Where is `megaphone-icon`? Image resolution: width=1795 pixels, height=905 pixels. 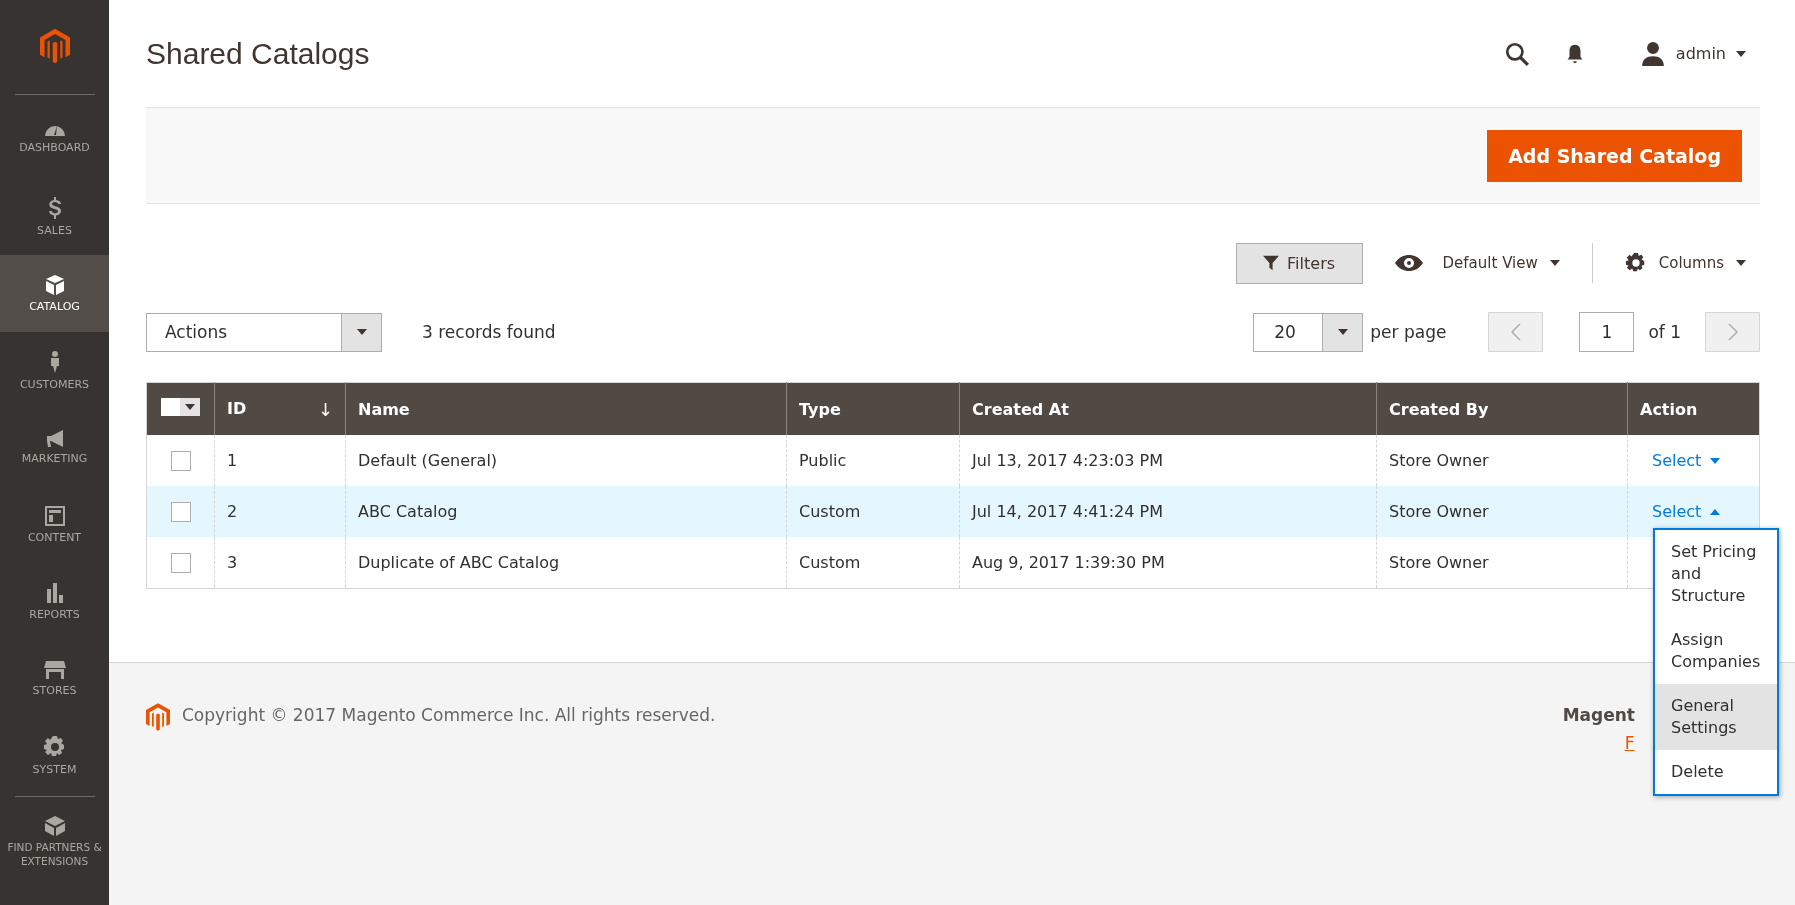
megaphone-icon is located at coordinates (54, 439).